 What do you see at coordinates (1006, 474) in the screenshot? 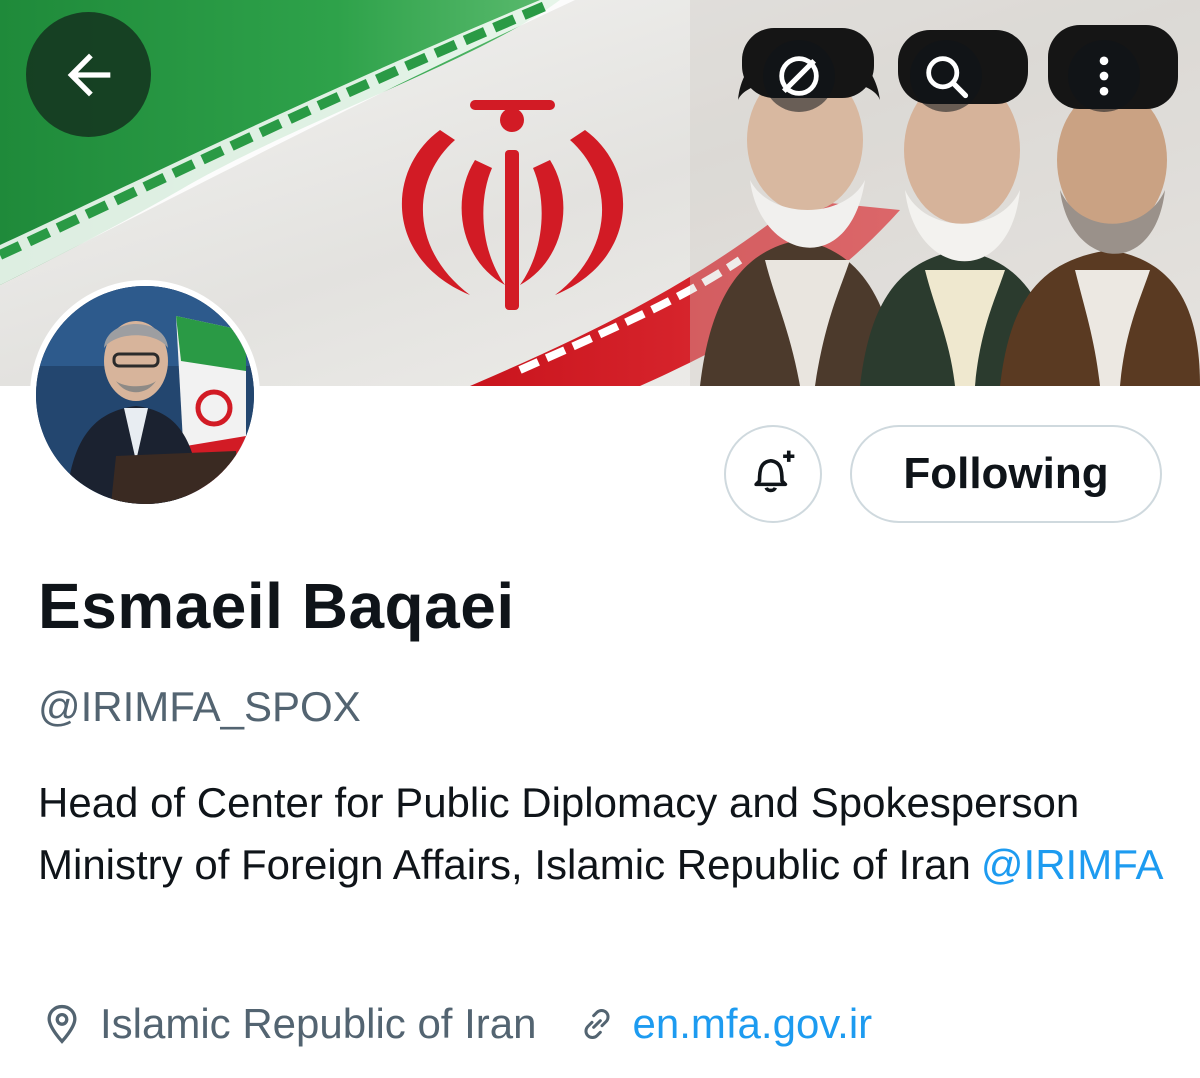
I see `following-button: Following` at bounding box center [1006, 474].